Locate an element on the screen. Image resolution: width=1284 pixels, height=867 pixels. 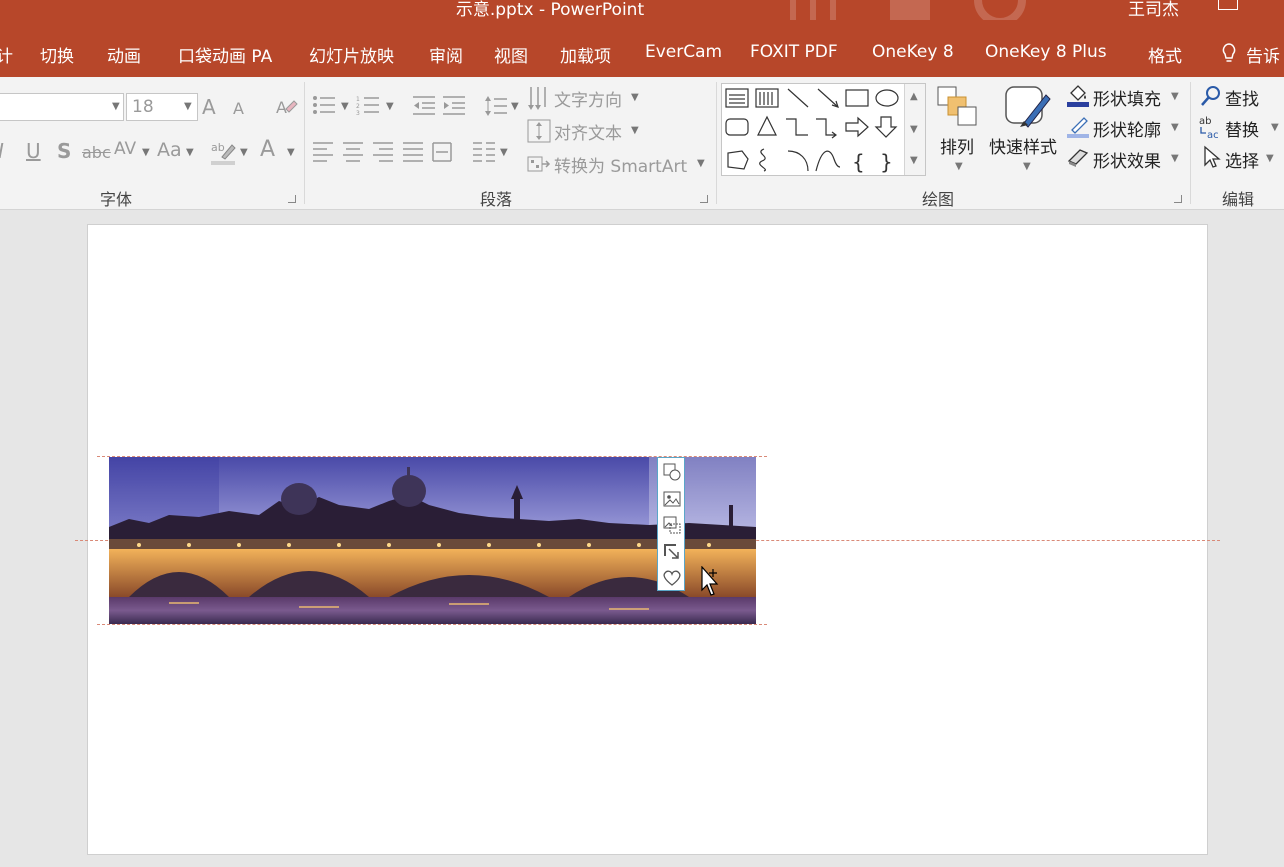
tab-onekey-8-plus: OneKey 8 Plus is located at coordinates (1046, 52).